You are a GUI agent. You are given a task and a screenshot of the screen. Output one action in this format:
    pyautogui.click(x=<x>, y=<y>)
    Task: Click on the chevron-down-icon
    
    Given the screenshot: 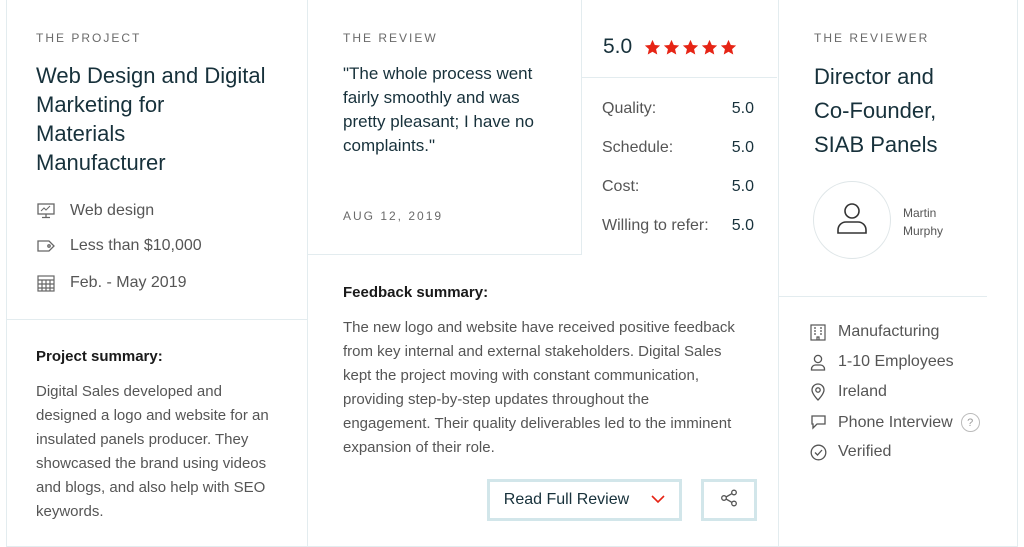 What is the action you would take?
    pyautogui.click(x=658, y=500)
    